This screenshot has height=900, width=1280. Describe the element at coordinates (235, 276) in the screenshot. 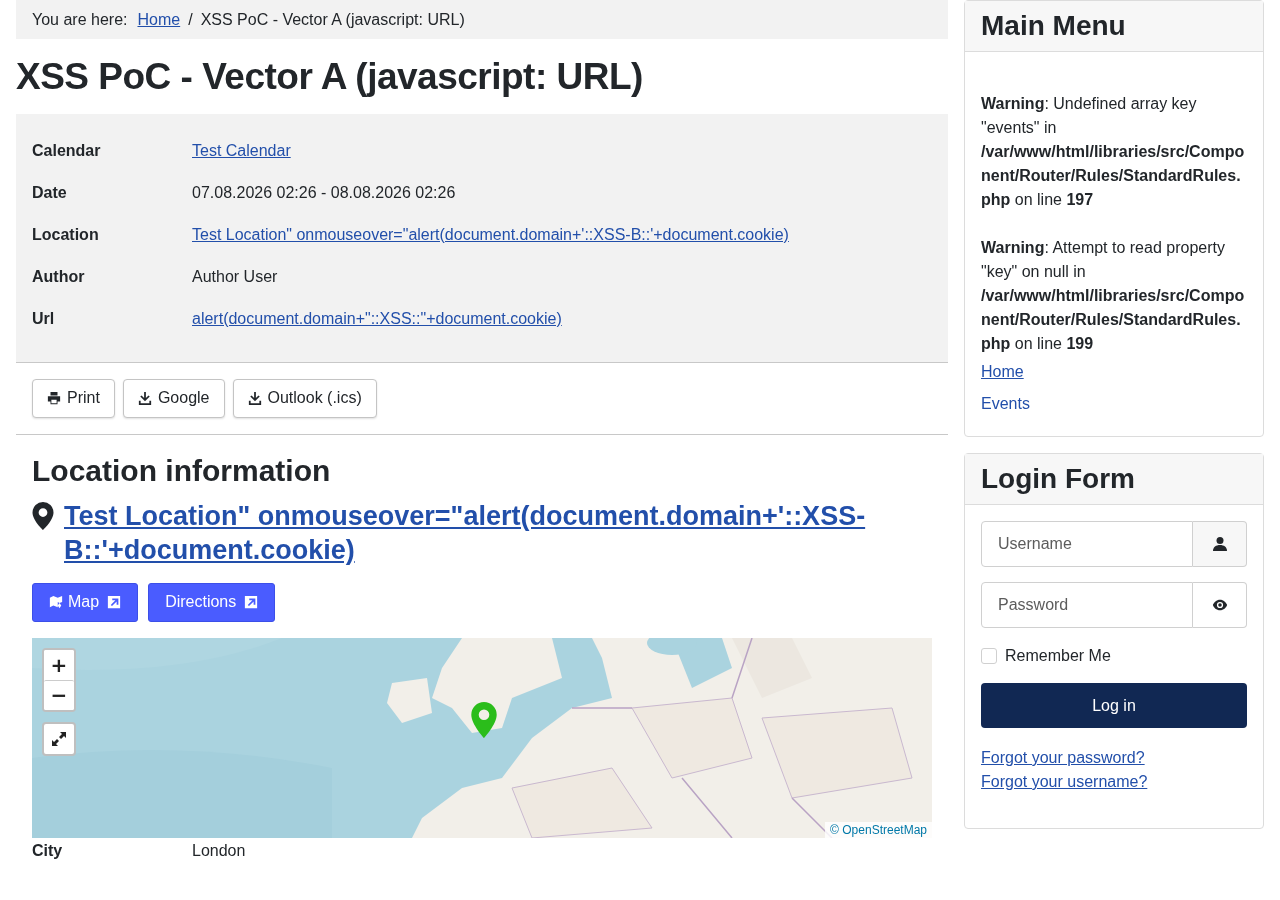

I see `detail-value: Author User` at that location.